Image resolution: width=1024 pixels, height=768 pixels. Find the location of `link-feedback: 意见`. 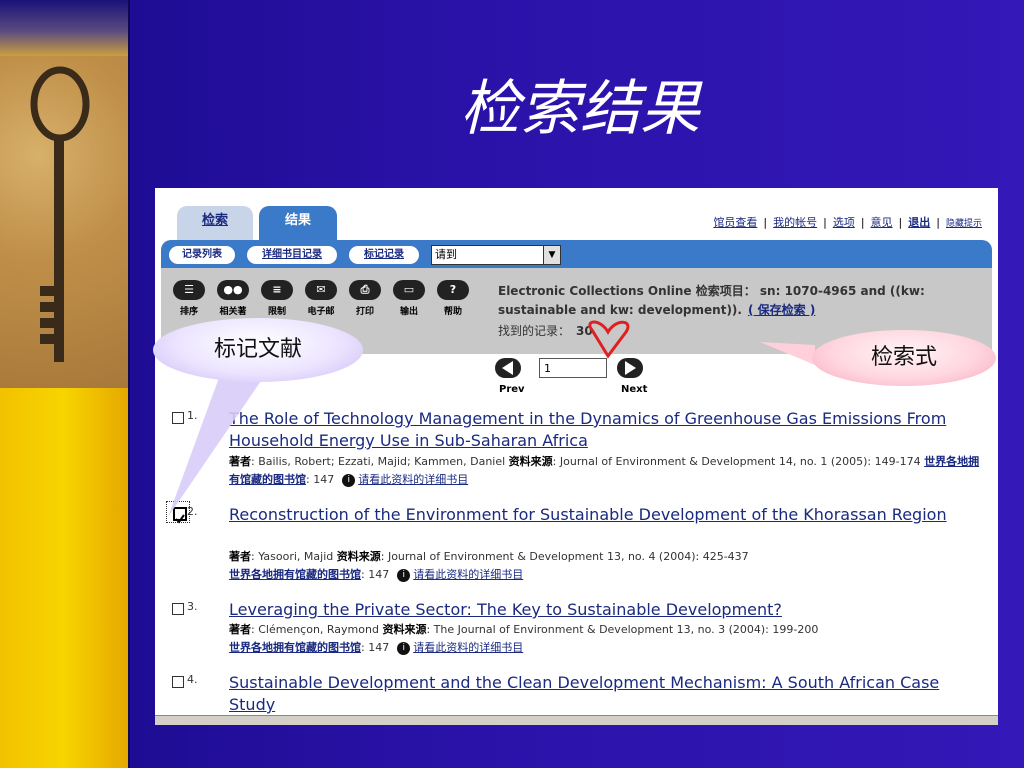

link-feedback: 意见 is located at coordinates (882, 222).